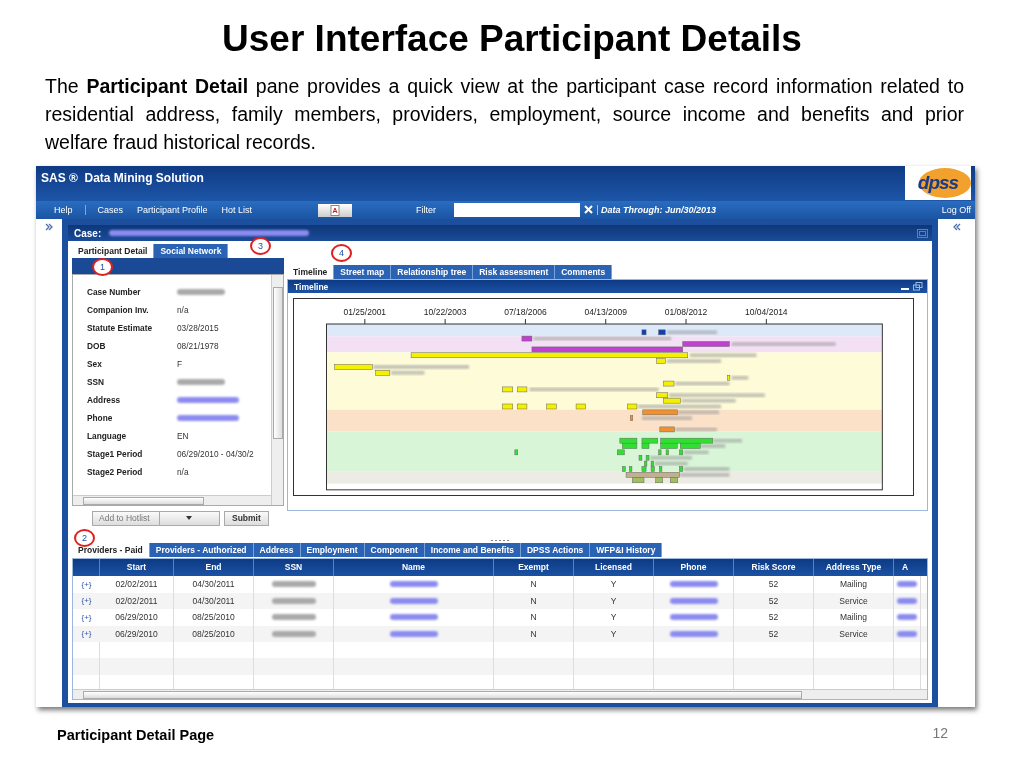  Describe the element at coordinates (100, 418) in the screenshot. I see `field-label: Phone` at that location.